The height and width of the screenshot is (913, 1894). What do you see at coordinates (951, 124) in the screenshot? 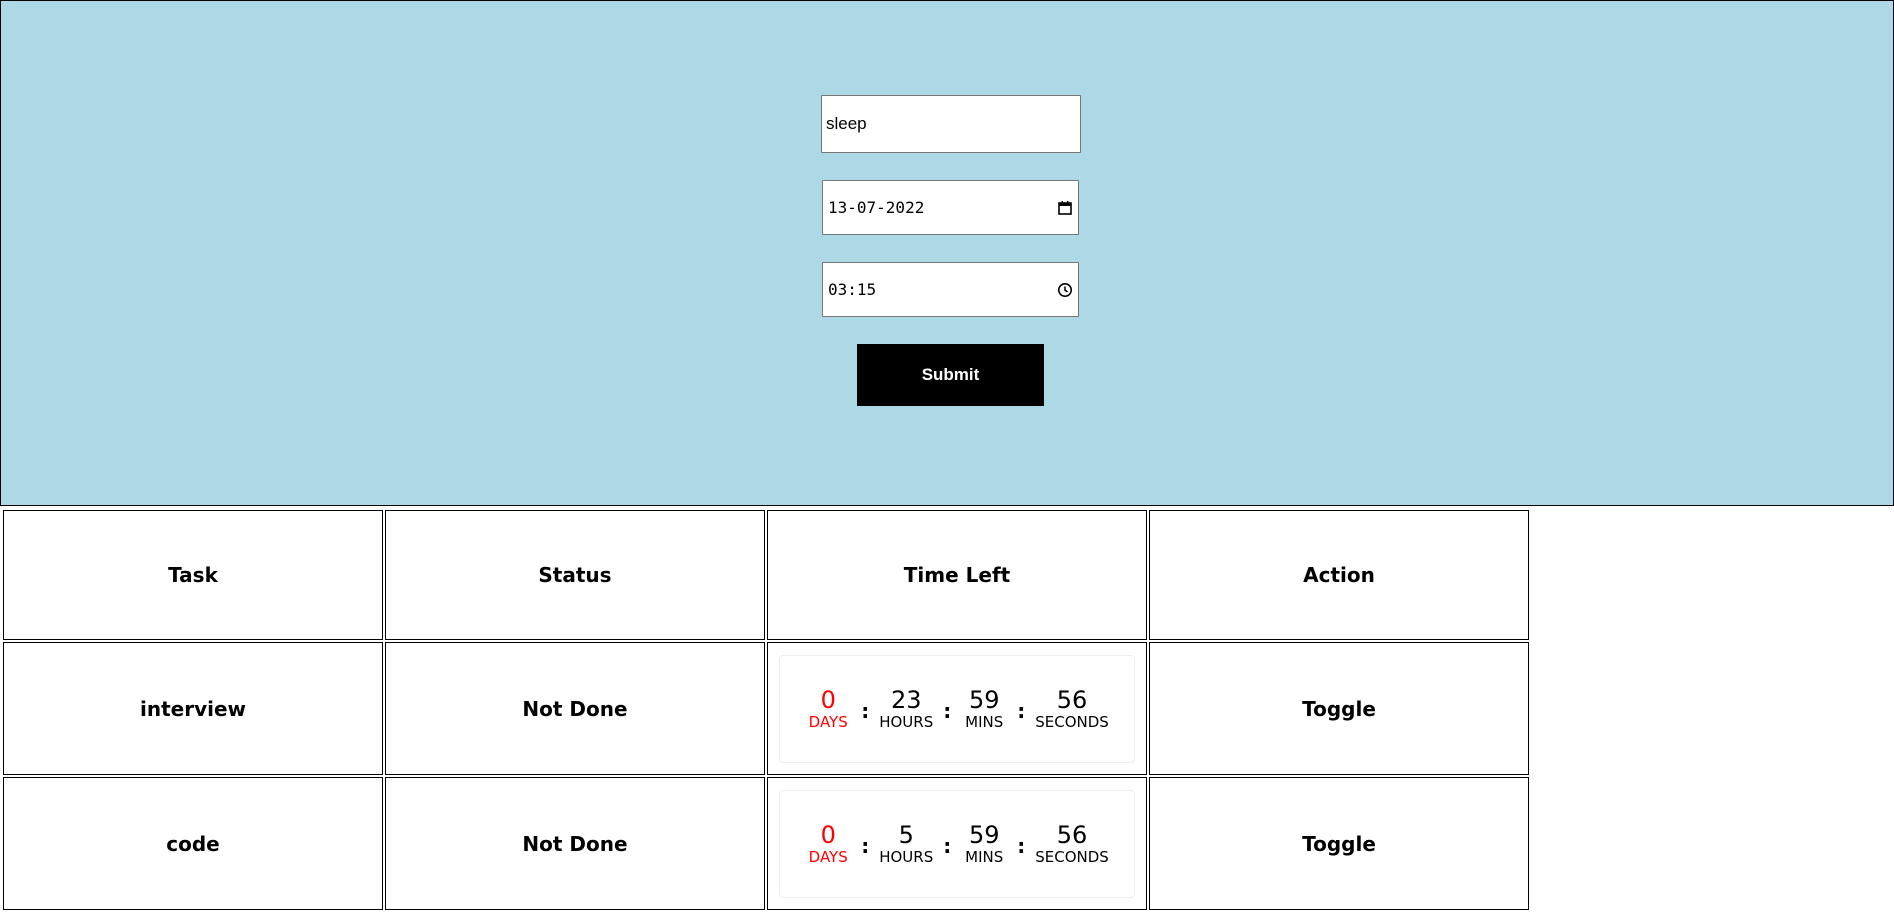
I see `task-name-input: sleep` at bounding box center [951, 124].